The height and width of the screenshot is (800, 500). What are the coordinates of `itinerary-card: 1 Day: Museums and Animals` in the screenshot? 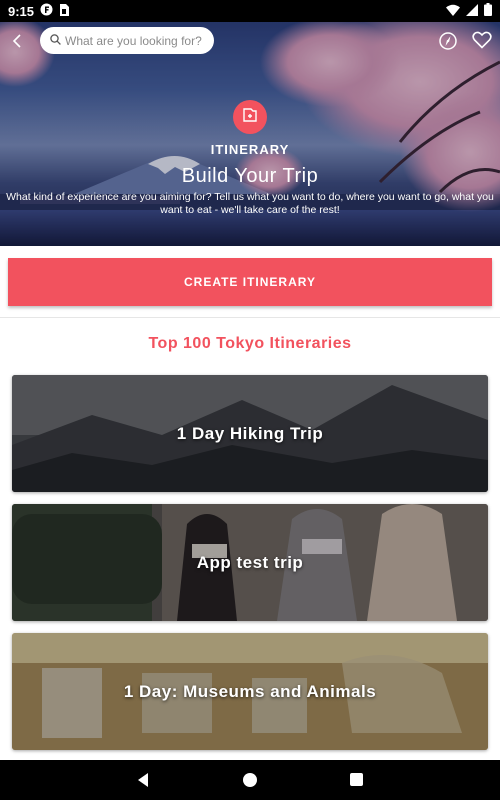 It's located at (250, 691).